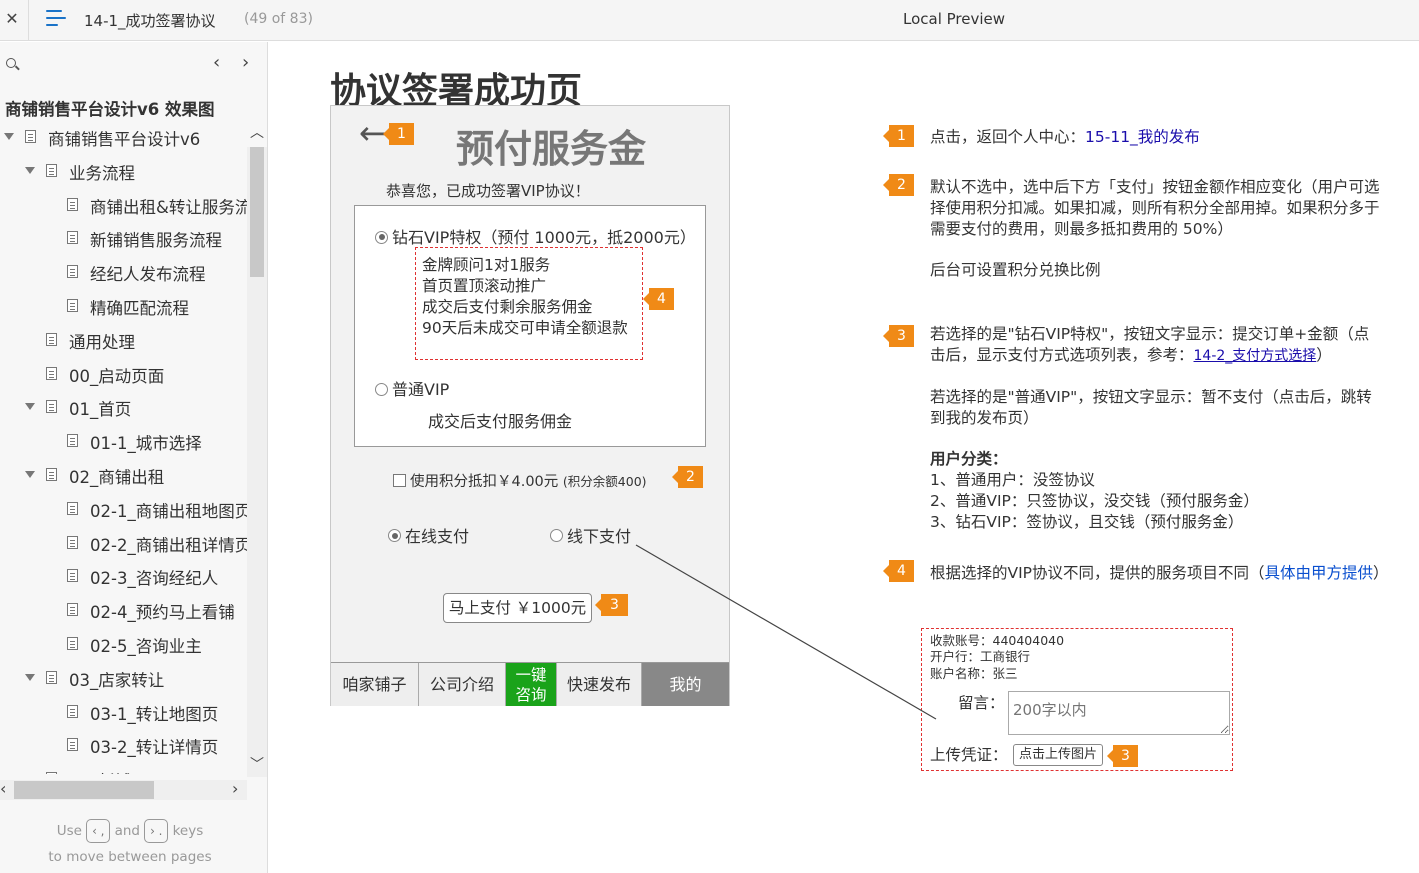  What do you see at coordinates (500, 421) in the screenshot?
I see `normal-vip-desc: 成交后支付服务佣金` at bounding box center [500, 421].